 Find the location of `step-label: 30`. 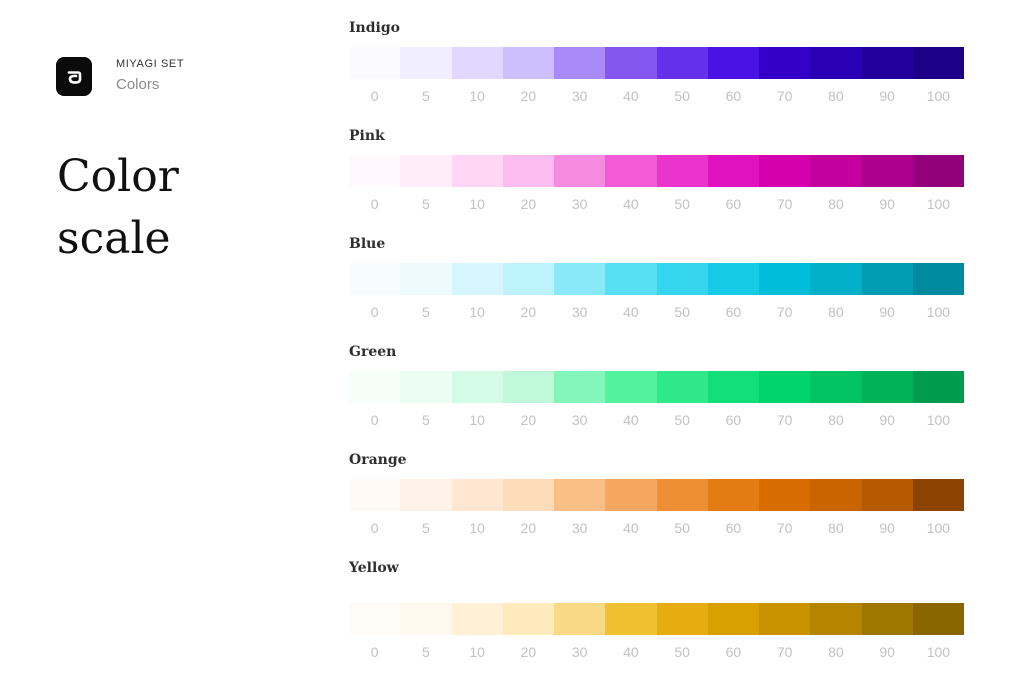

step-label: 30 is located at coordinates (579, 312).